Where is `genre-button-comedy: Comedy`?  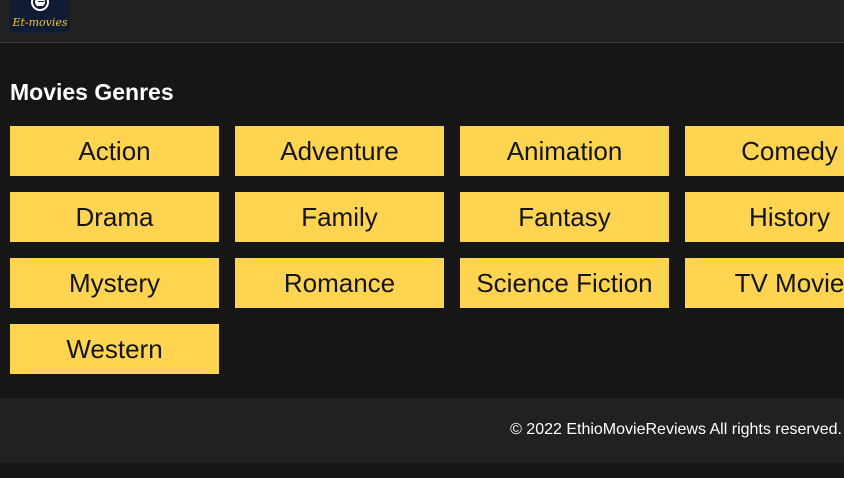 genre-button-comedy: Comedy is located at coordinates (764, 151).